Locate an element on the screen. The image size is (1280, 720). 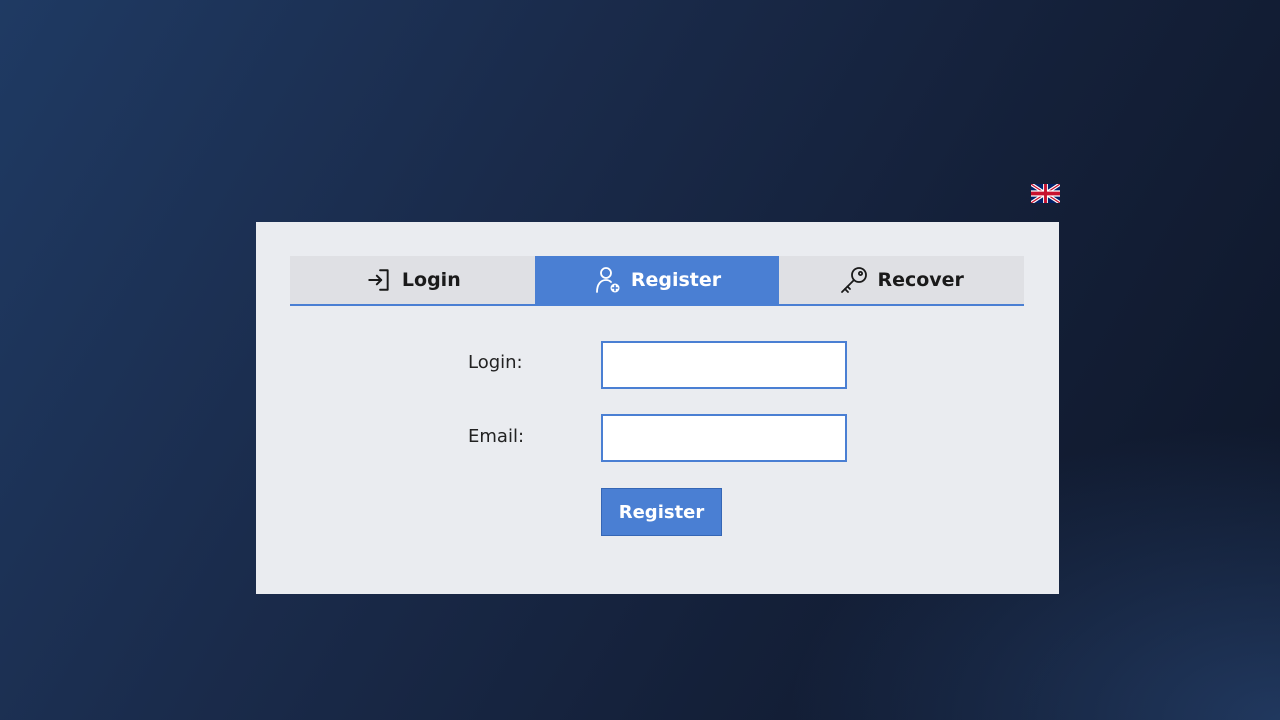
register-button: Register is located at coordinates (661, 512).